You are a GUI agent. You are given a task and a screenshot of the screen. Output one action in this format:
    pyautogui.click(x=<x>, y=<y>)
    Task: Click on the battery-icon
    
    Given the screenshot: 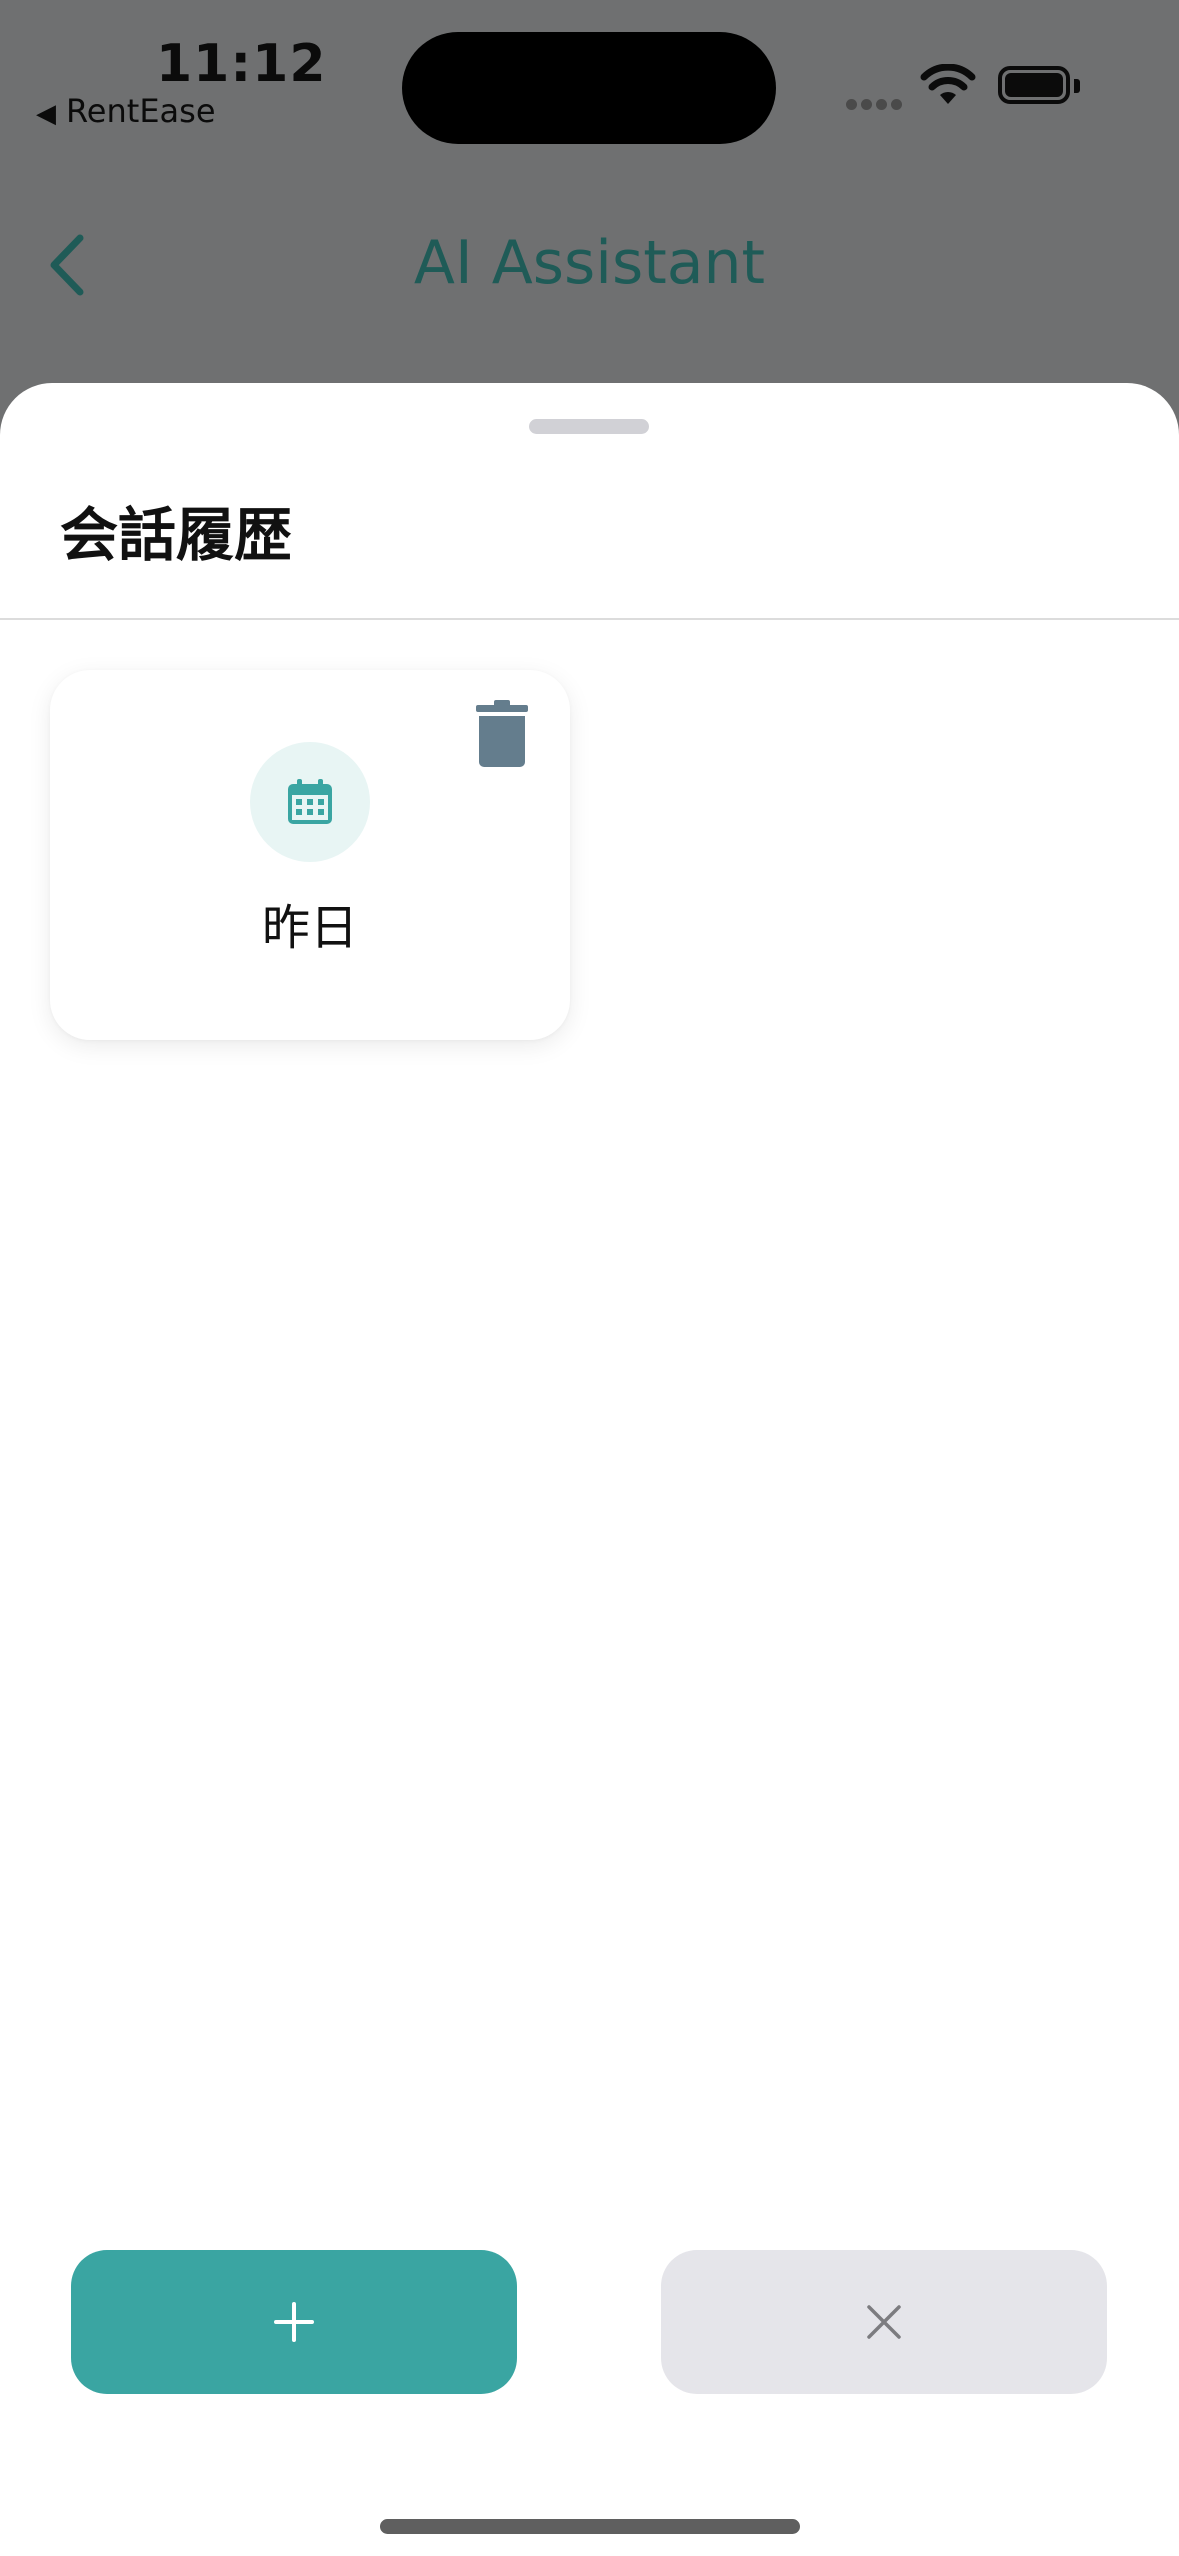 What is the action you would take?
    pyautogui.click(x=1034, y=85)
    